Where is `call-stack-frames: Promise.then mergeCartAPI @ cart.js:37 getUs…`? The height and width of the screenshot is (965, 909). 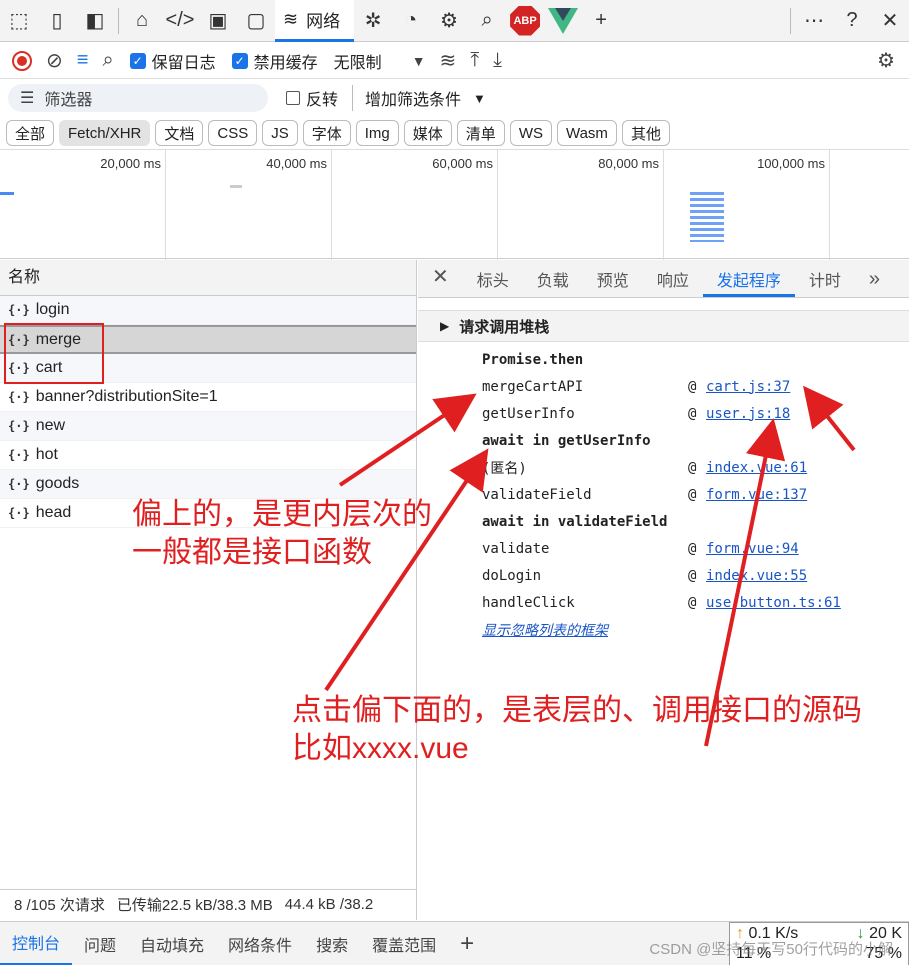
call-stack-frames: Promise.then mergeCartAPI @ cart.js:37 getUs… is located at coordinates (692, 494).